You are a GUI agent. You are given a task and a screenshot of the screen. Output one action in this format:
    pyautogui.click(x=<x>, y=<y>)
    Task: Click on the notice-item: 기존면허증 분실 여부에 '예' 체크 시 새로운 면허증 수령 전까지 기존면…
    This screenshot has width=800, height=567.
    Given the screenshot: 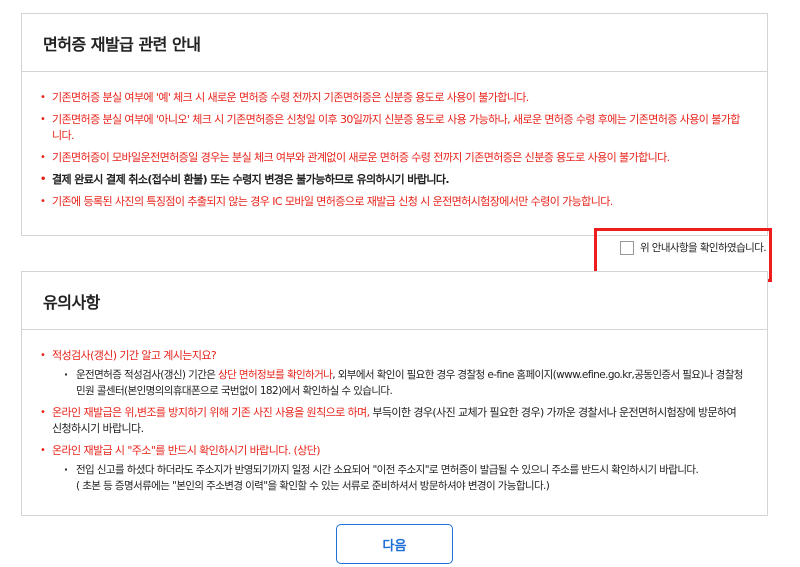 What is the action you would take?
    pyautogui.click(x=392, y=98)
    